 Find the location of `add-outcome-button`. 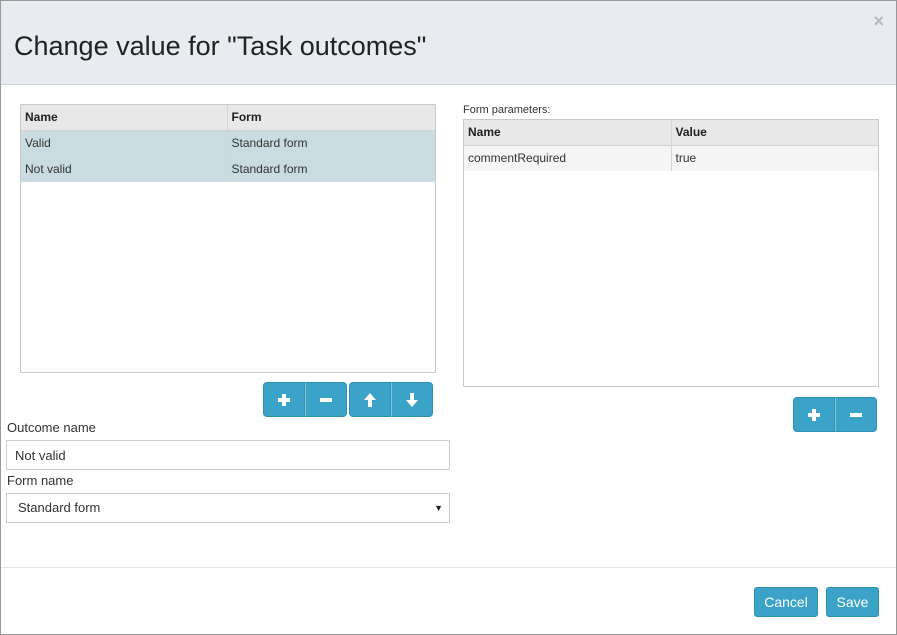

add-outcome-button is located at coordinates (284, 399).